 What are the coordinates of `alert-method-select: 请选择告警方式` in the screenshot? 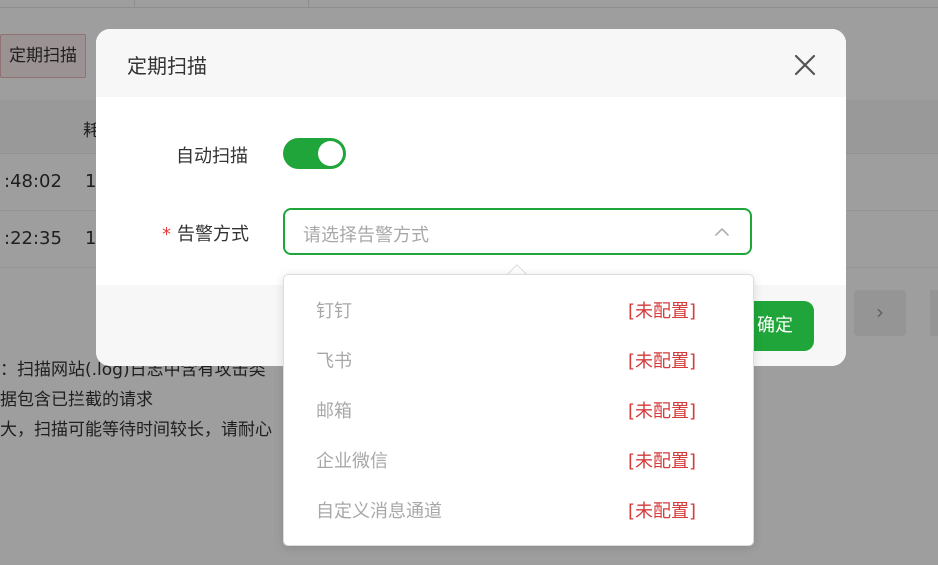 It's located at (517, 231).